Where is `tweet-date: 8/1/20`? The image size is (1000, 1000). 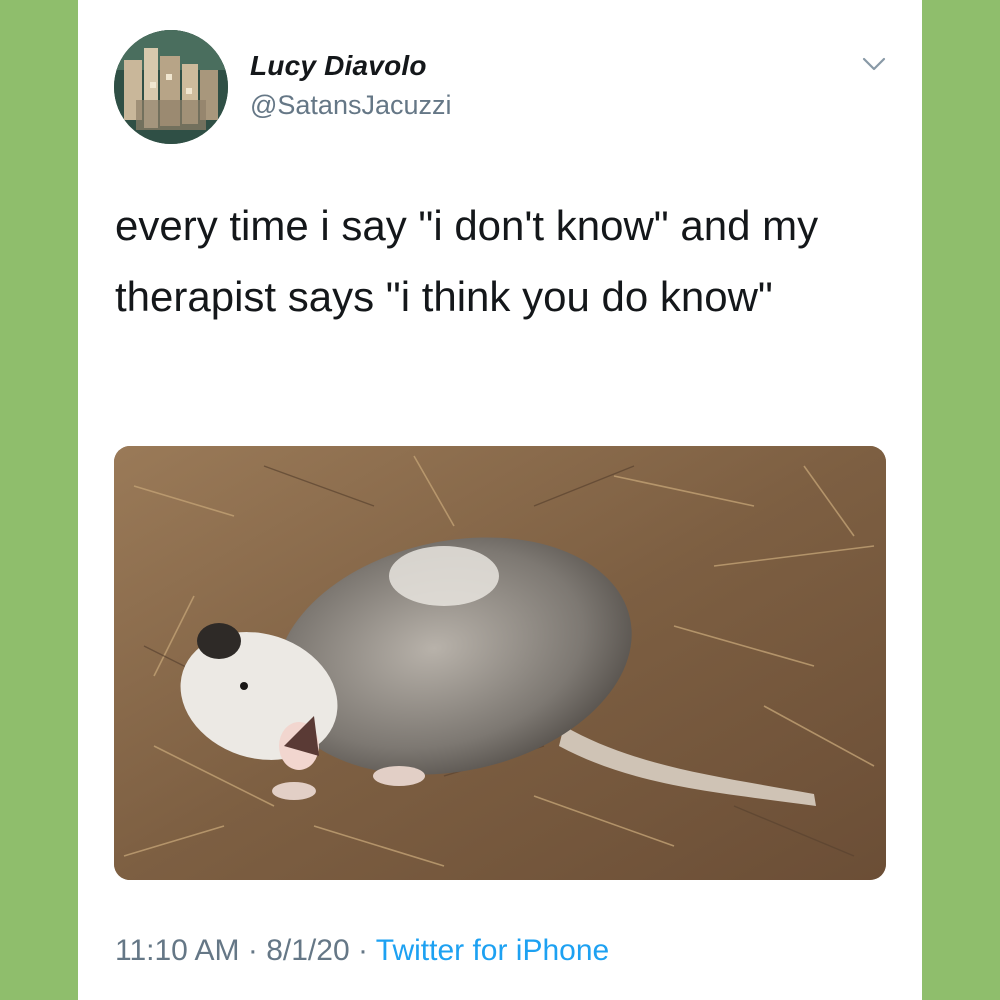
tweet-date: 8/1/20 is located at coordinates (307, 950).